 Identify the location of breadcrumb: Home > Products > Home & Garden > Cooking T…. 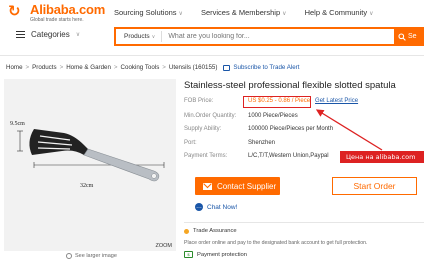
(153, 67).